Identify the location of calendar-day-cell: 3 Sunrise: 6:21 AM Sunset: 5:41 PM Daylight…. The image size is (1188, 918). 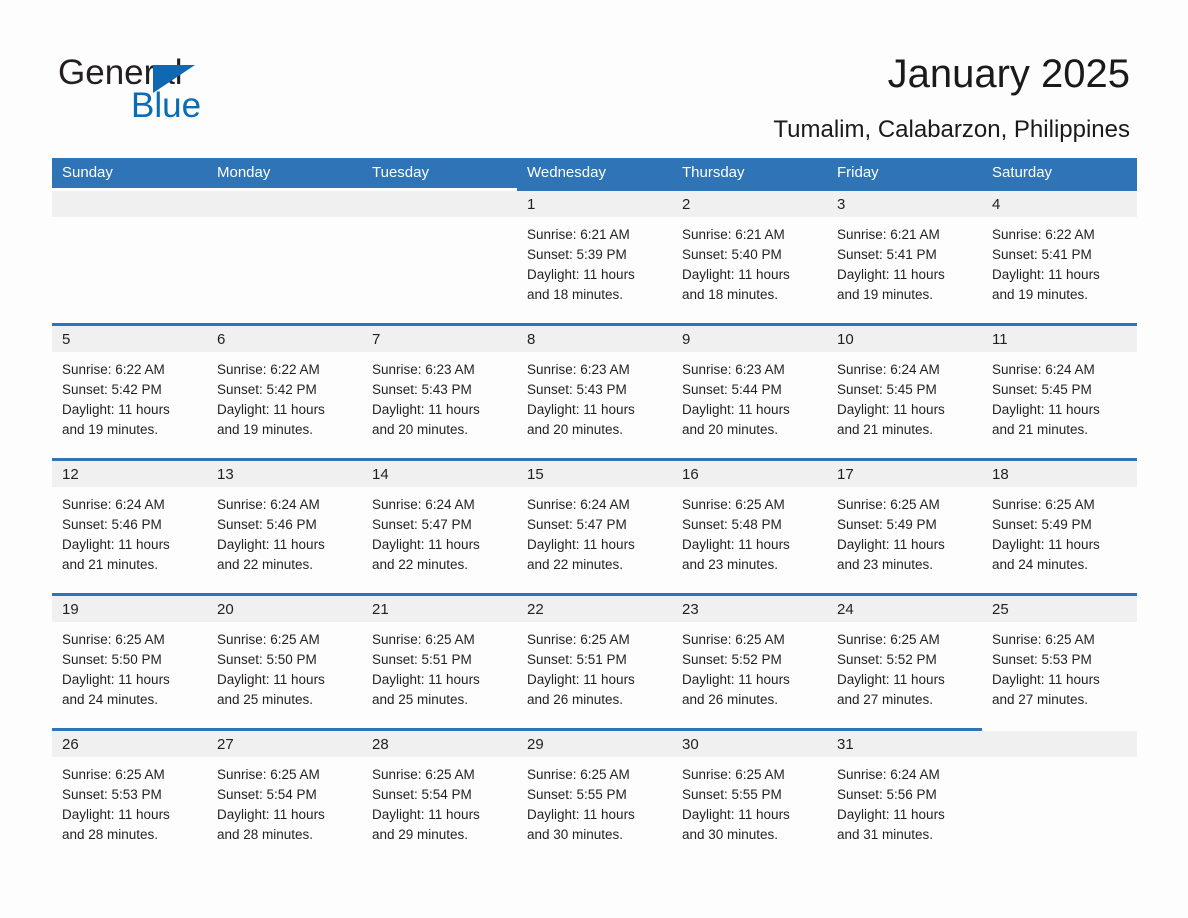
(904, 255).